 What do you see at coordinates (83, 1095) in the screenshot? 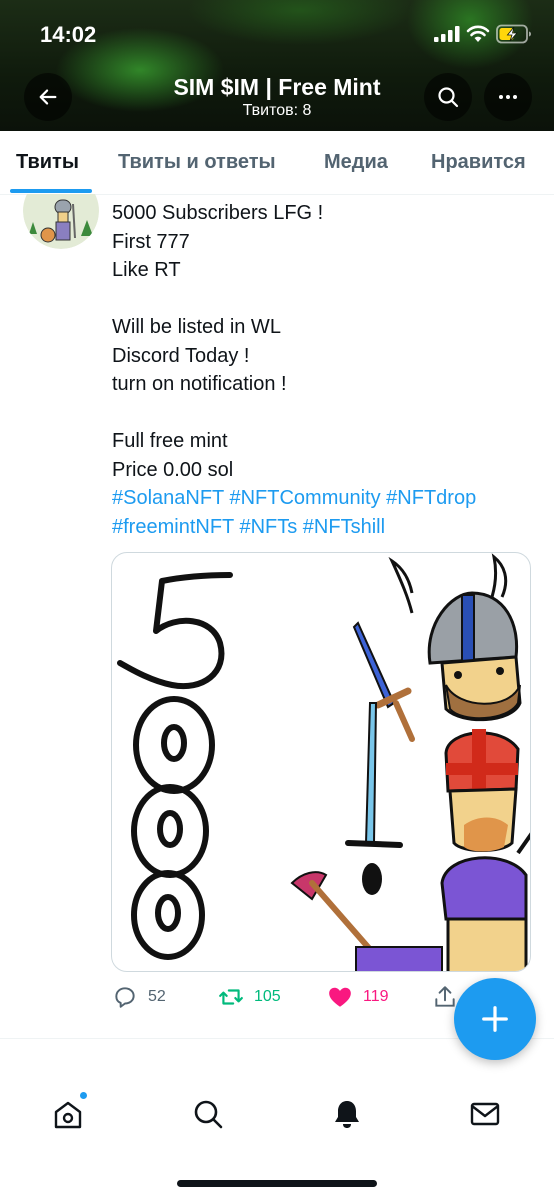
I see `new-content-dot` at bounding box center [83, 1095].